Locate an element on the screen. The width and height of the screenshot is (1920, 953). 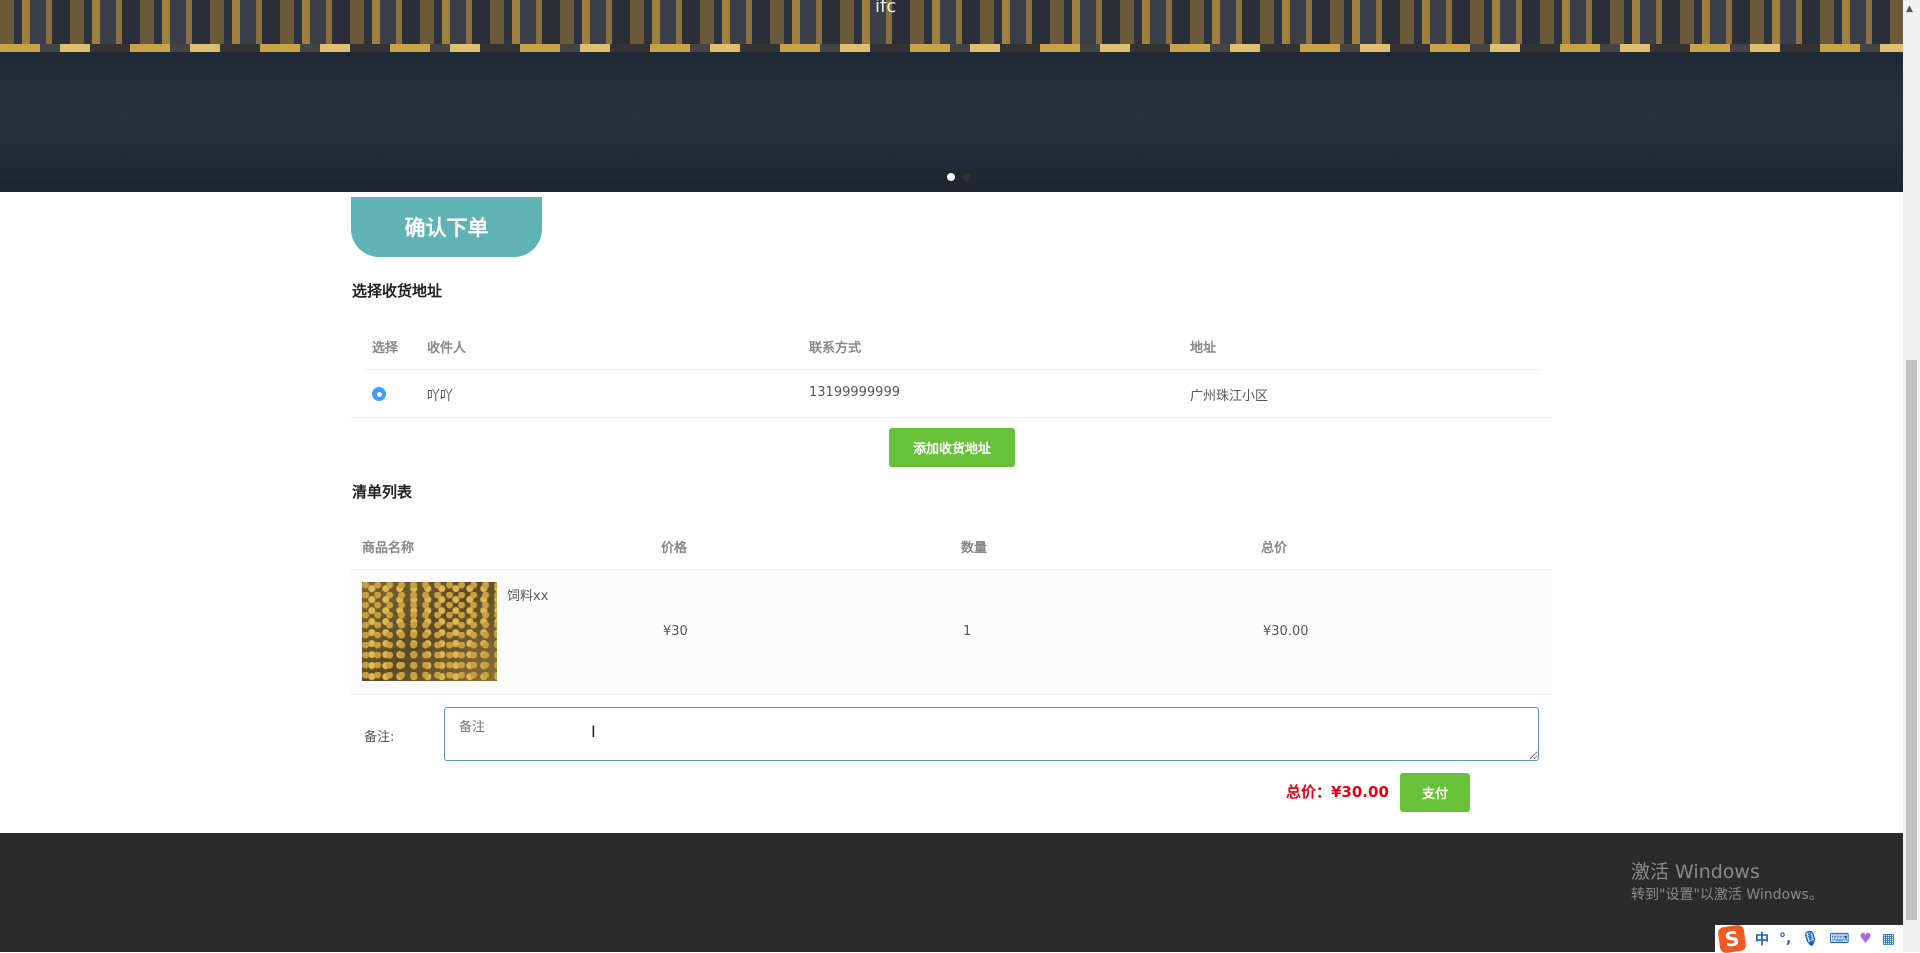
windows-watermark-subtitle: 转到"设置"以激活 Windows。 is located at coordinates (1727, 895).